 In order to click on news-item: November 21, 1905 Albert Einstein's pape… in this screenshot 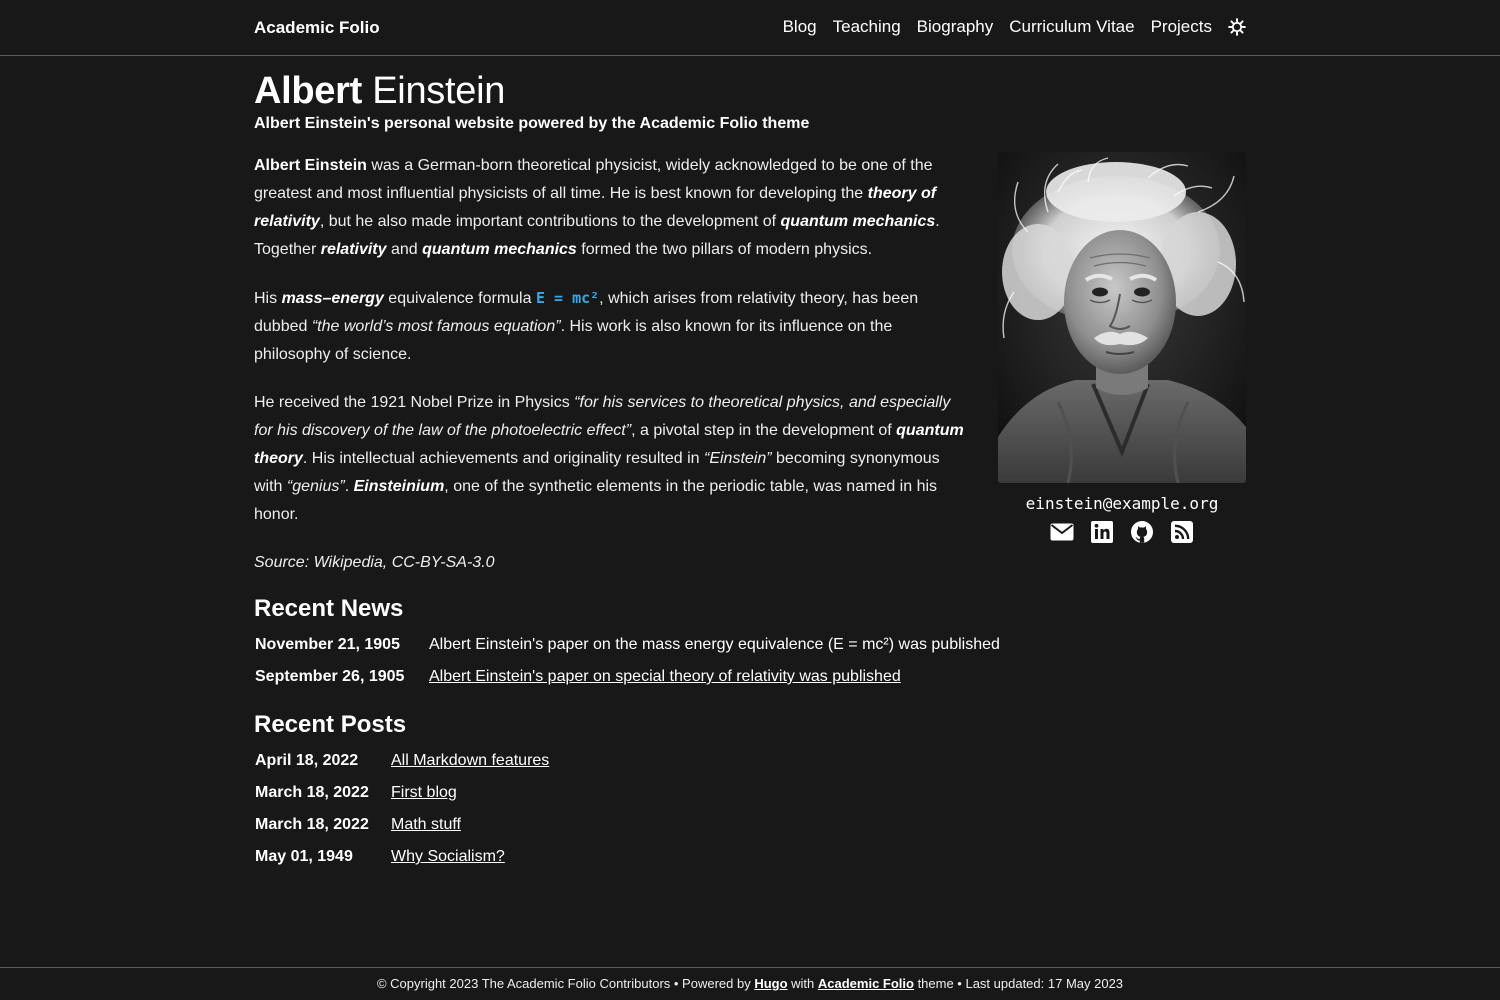, I will do `click(627, 645)`.